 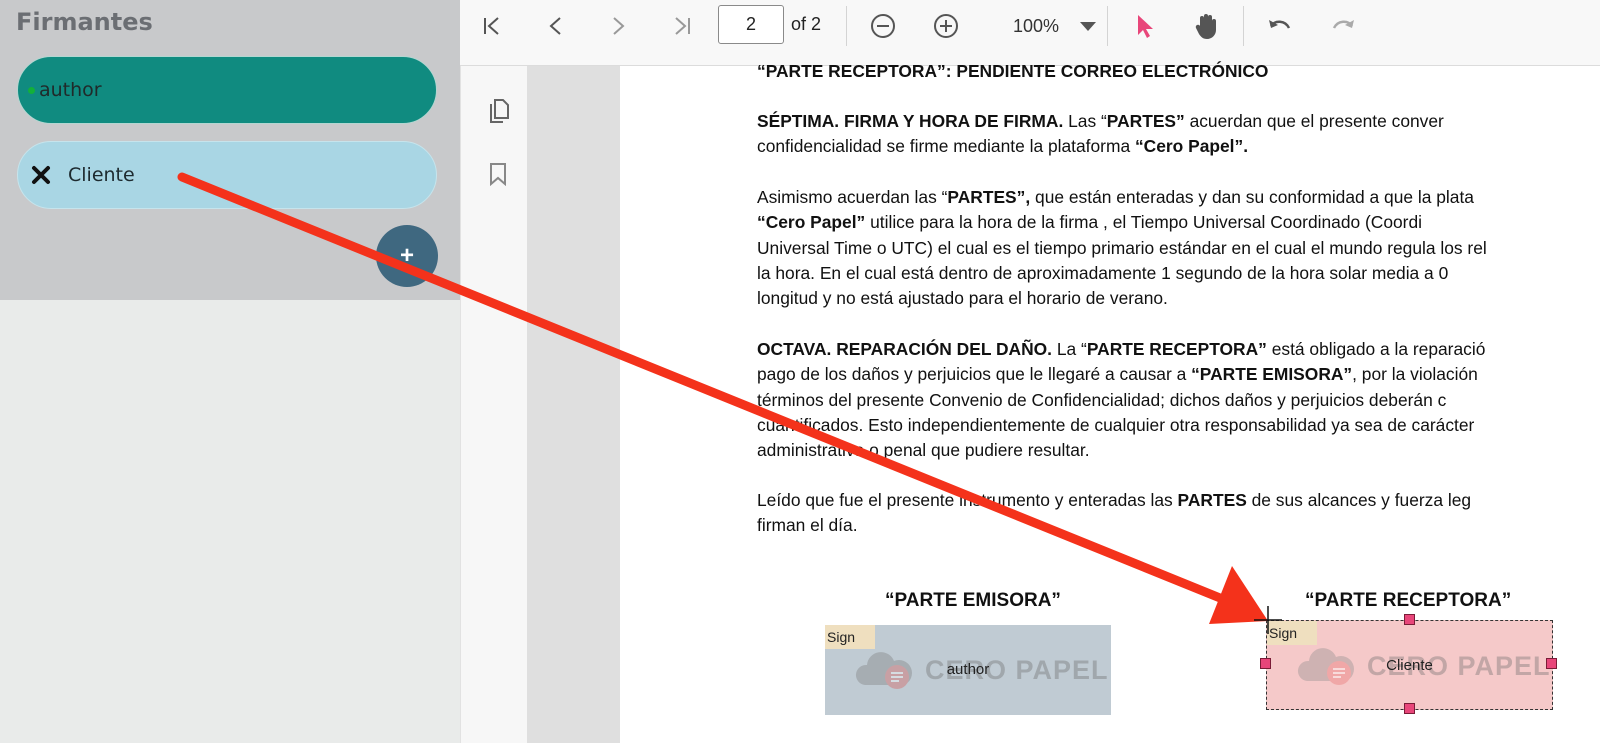 What do you see at coordinates (1088, 26) in the screenshot?
I see `chevron-down-icon` at bounding box center [1088, 26].